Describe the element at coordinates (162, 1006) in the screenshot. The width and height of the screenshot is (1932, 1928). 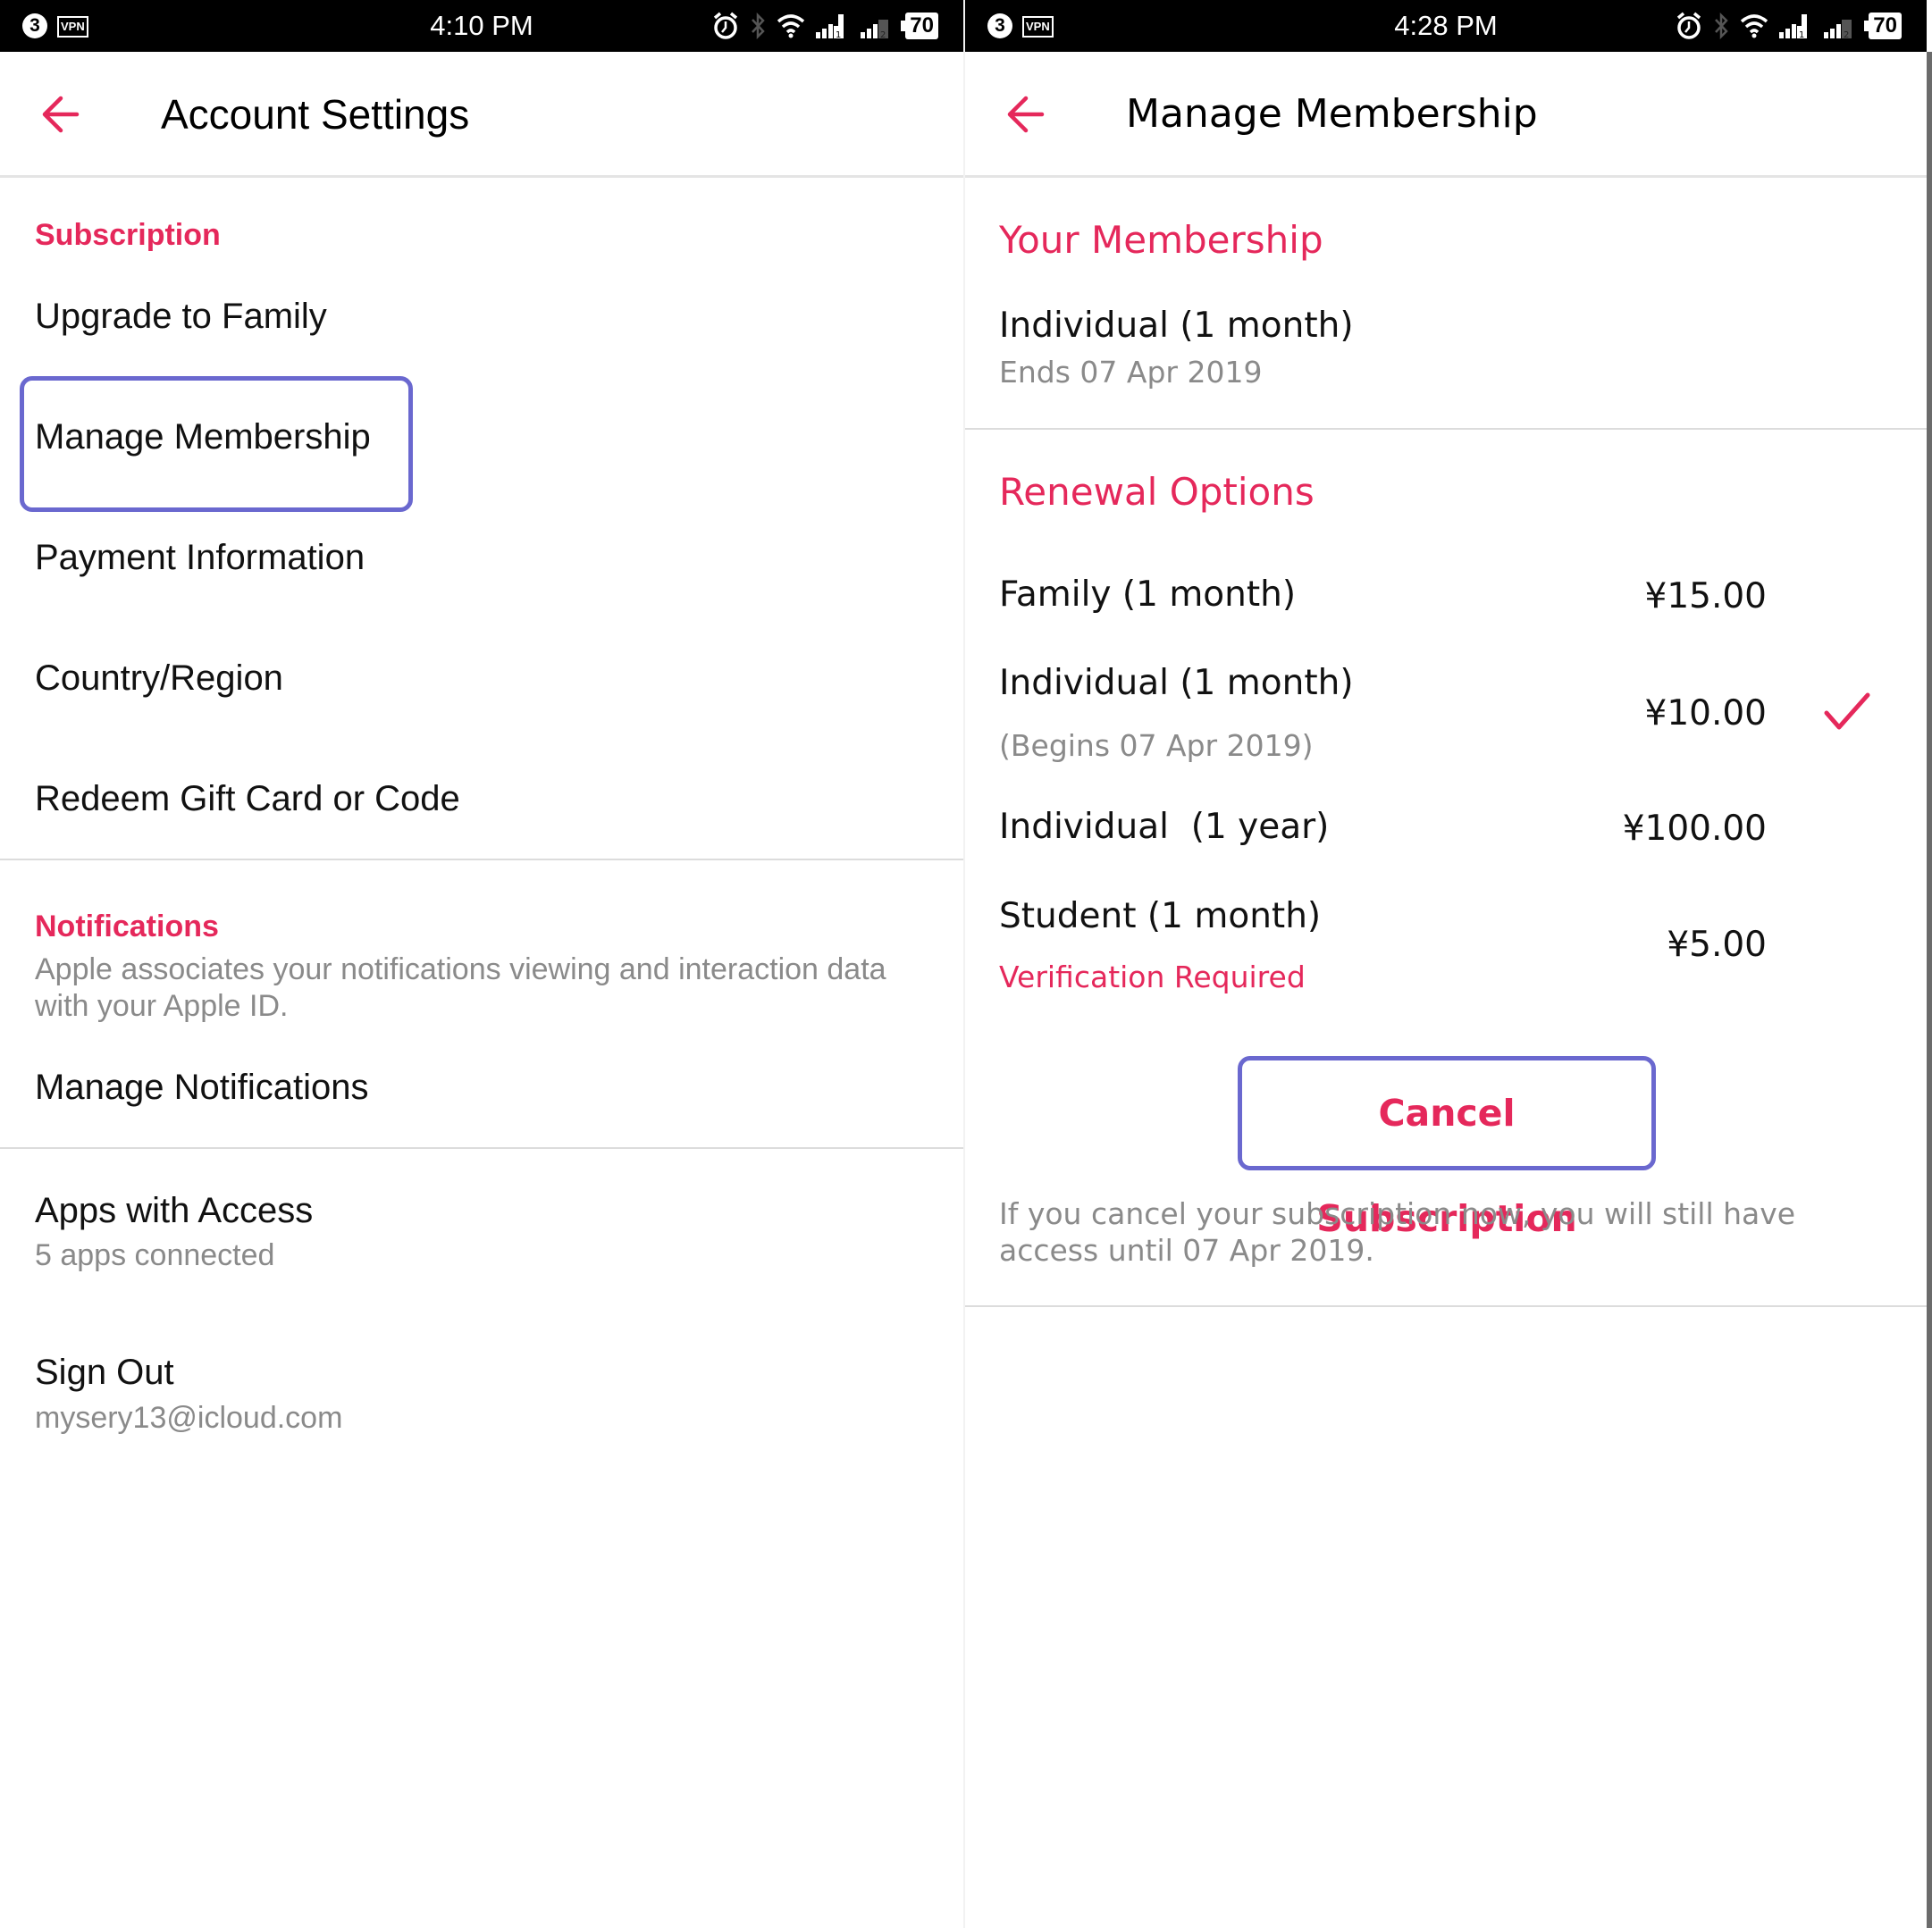
I see `notifications-description-line2: with your Apple ID.` at that location.